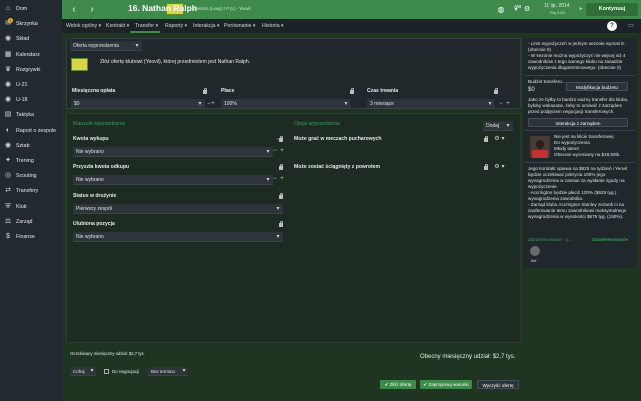 The height and width of the screenshot is (401, 641). I want to click on interest-player-name: Inti, so click(534, 260).